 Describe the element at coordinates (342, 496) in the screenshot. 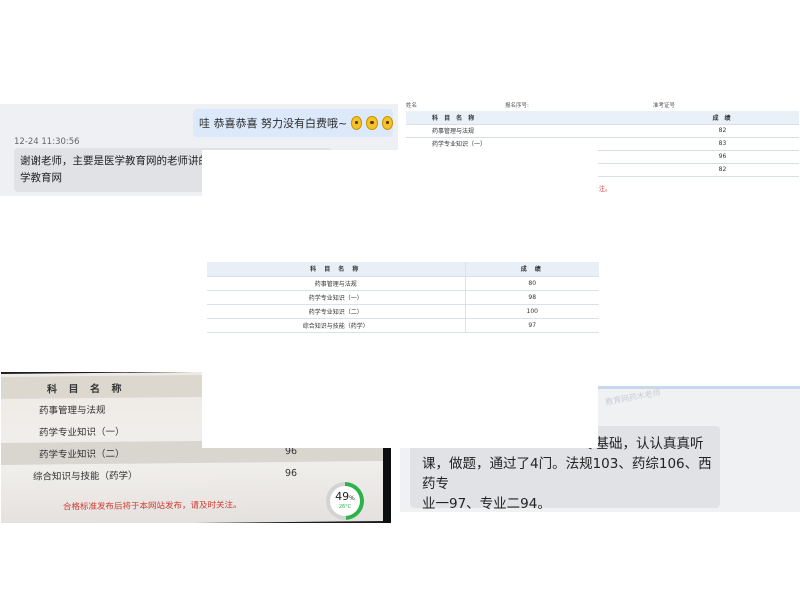

I see `gauge-percent-value: 49` at that location.